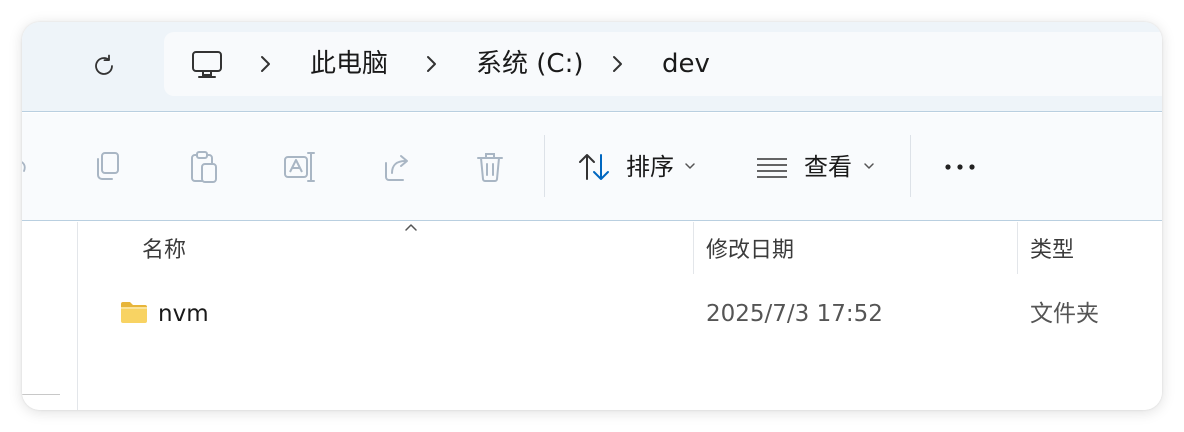  I want to click on sort-icon, so click(594, 167).